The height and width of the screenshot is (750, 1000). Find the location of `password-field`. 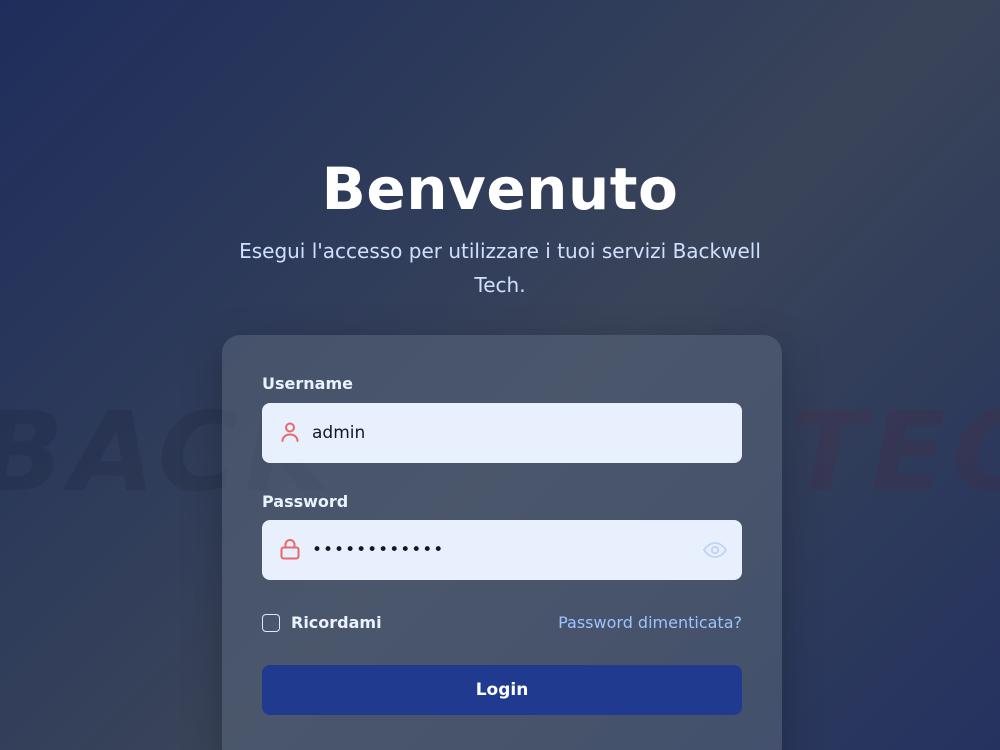

password-field is located at coordinates (502, 550).